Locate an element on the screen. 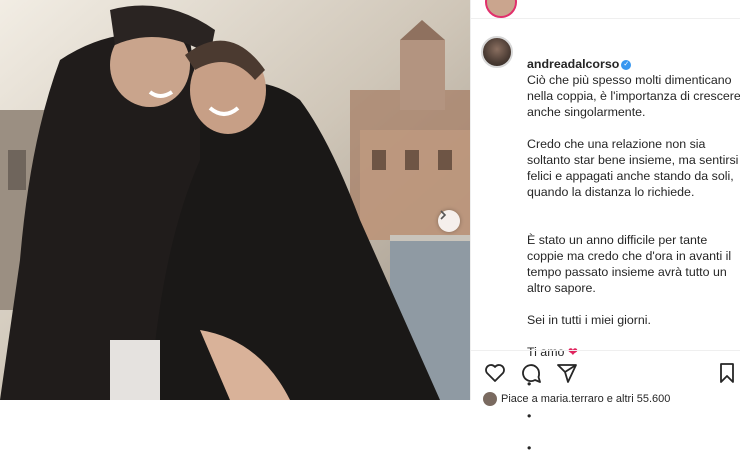  author-avatar is located at coordinates (497, 52).